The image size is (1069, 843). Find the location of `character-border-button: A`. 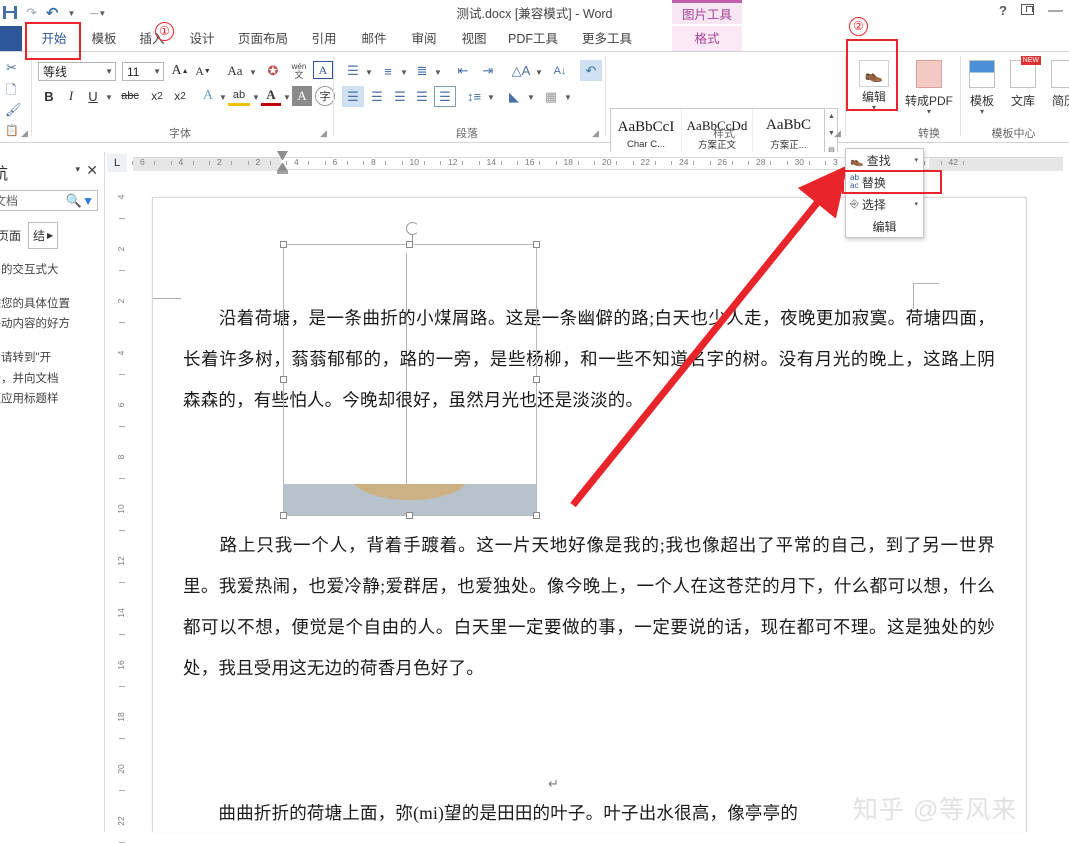

character-border-button: A is located at coordinates (323, 70).